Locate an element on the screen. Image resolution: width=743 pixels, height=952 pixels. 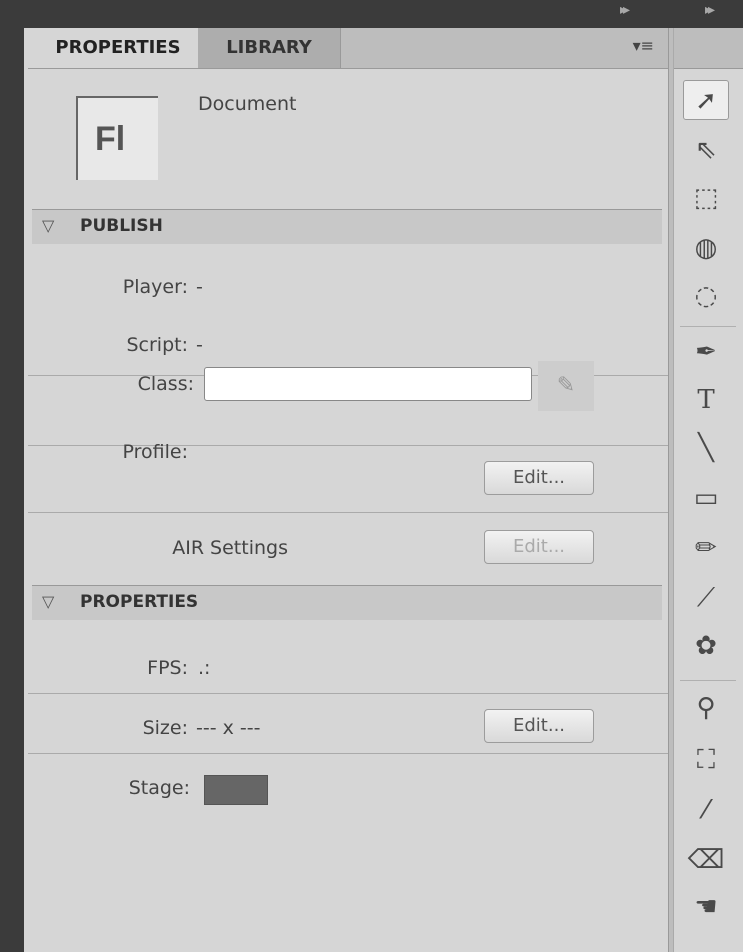
player-value: - is located at coordinates (199, 287).